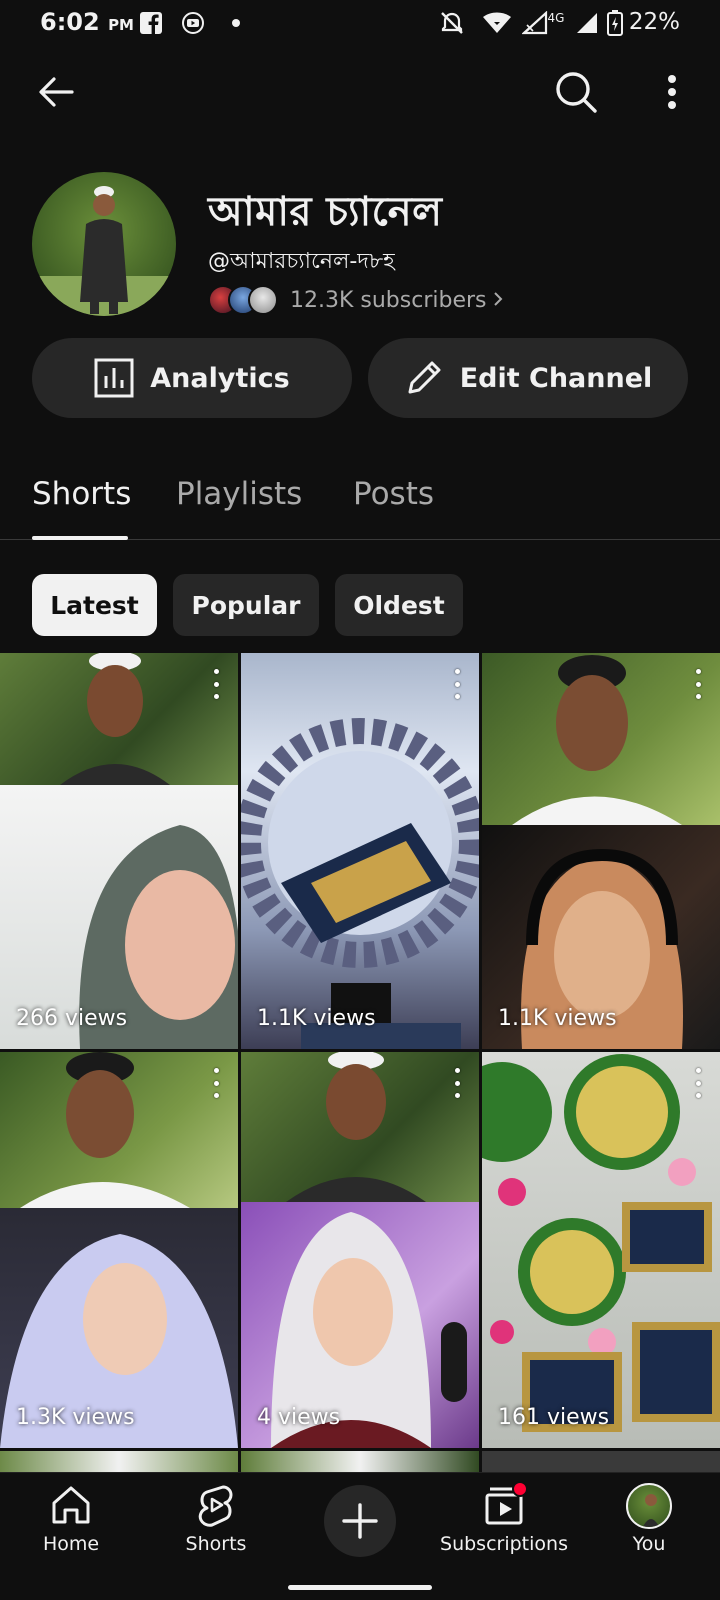 Image resolution: width=720 pixels, height=1600 pixels. I want to click on battery-percent: 22%, so click(654, 22).